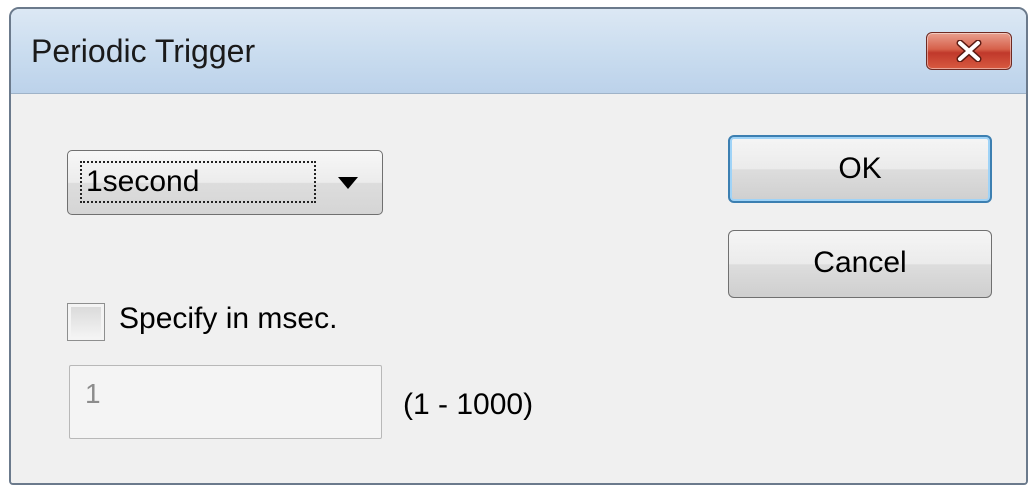 The image size is (1036, 491). Describe the element at coordinates (860, 169) in the screenshot. I see `ok-button: OK` at that location.